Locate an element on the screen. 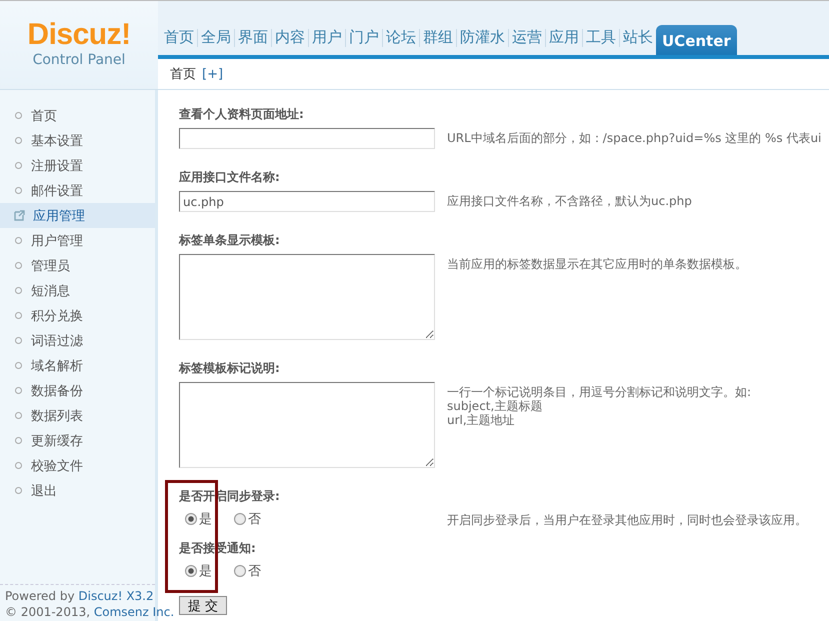 This screenshot has height=621, width=829. field-hint: 当前应用的标签数据显示在其它应用时的单条数据模板。 is located at coordinates (597, 264).